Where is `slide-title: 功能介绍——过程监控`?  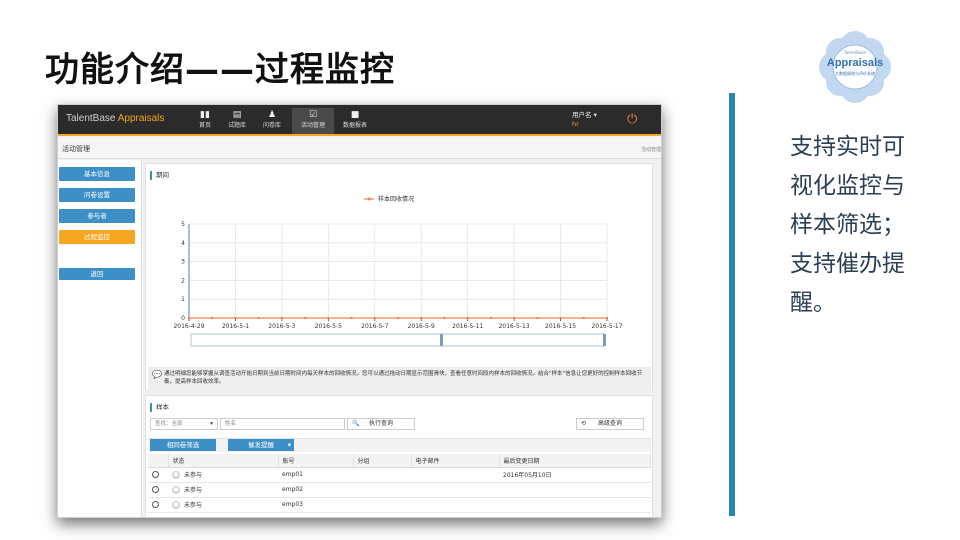
slide-title: 功能介绍——过程监控 is located at coordinates (220, 70).